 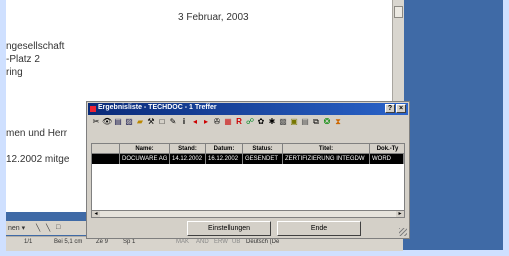 What do you see at coordinates (206, 122) in the screenshot?
I see `next-icon: ▸` at bounding box center [206, 122].